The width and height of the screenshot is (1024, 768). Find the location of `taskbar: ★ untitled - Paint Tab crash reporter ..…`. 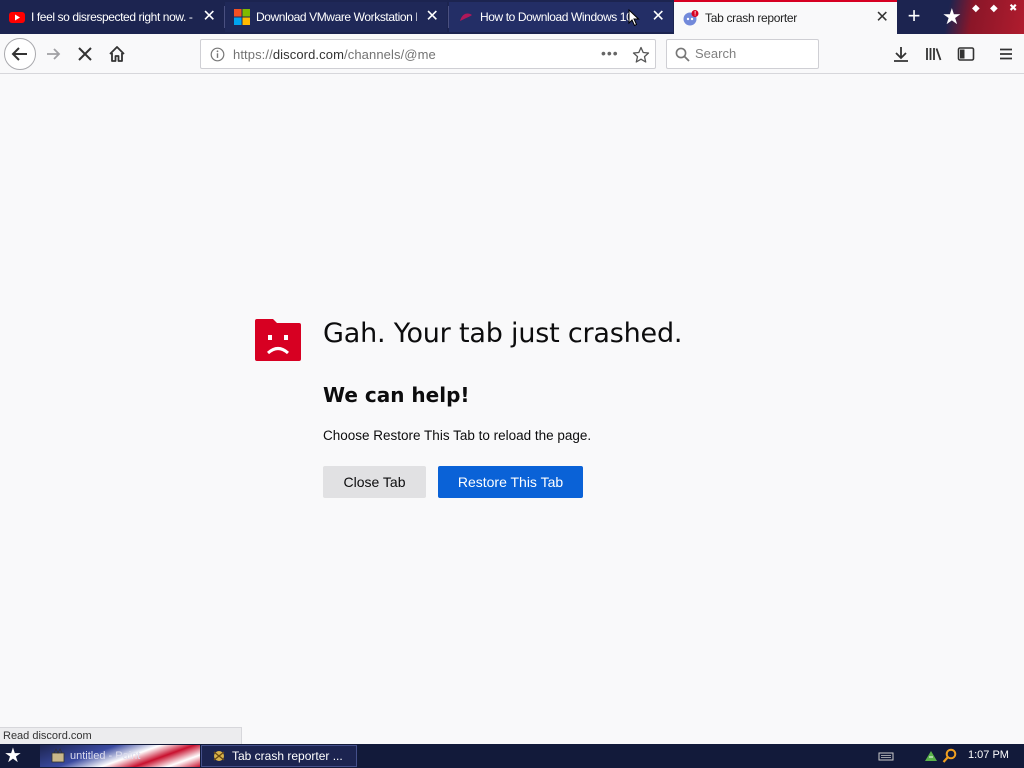

taskbar: ★ untitled - Paint Tab crash reporter ..… is located at coordinates (512, 756).